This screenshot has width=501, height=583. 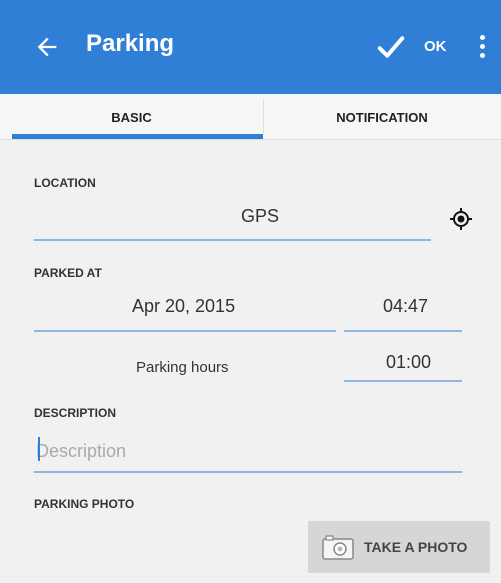 What do you see at coordinates (416, 547) in the screenshot?
I see `take-photo-label: TAKE A PHOTO` at bounding box center [416, 547].